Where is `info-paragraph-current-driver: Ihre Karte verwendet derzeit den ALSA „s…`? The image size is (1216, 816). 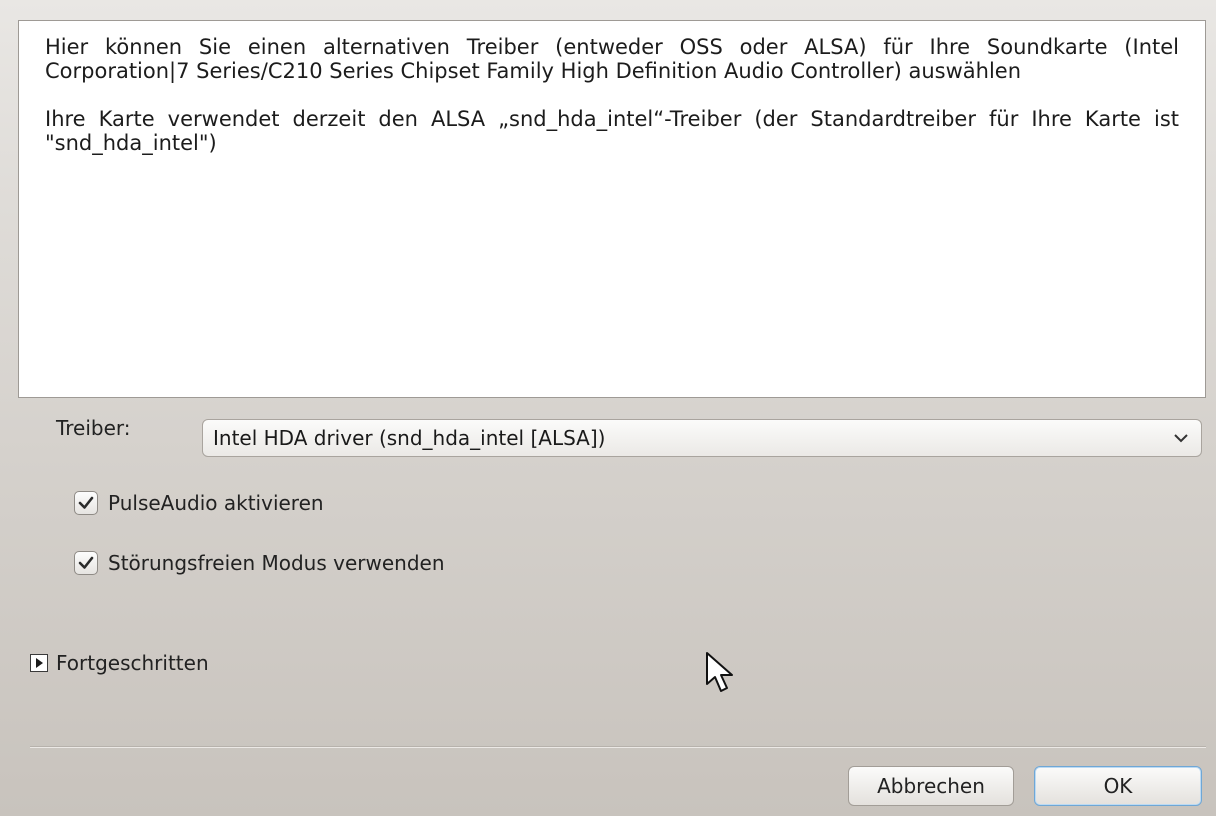 info-paragraph-current-driver: Ihre Karte verwendet derzeit den ALSA „s… is located at coordinates (612, 131).